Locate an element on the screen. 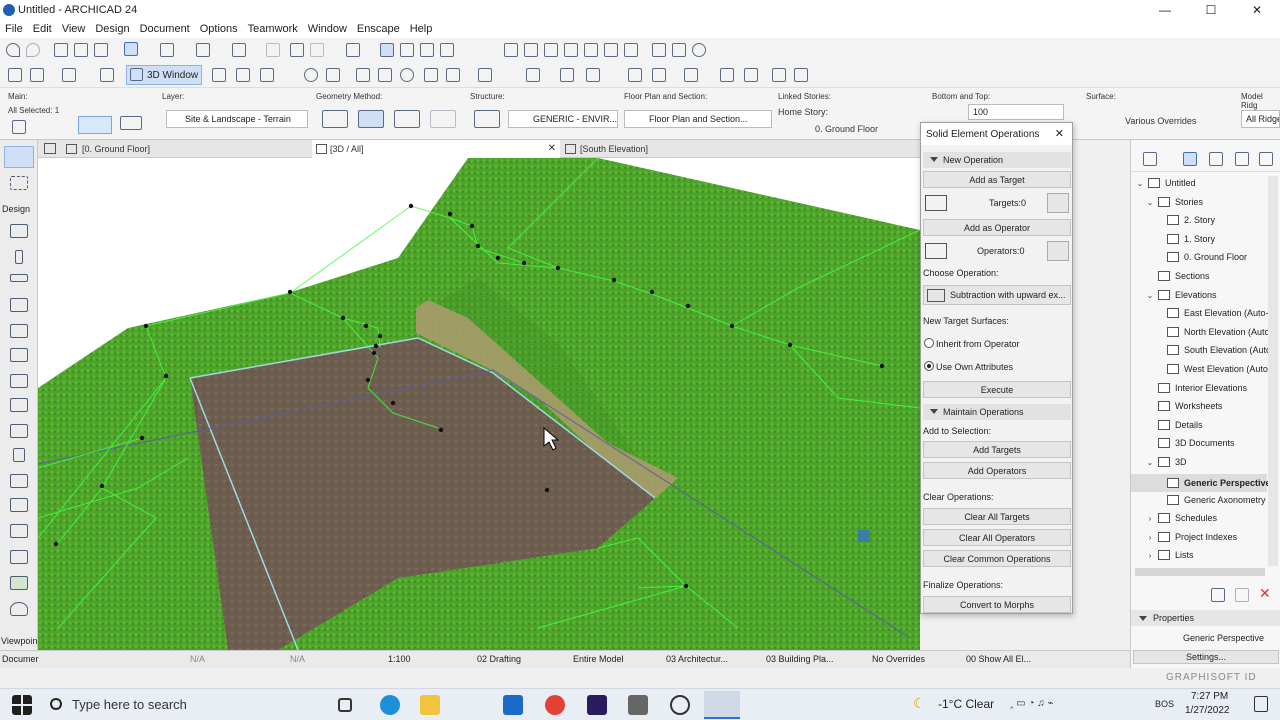 The image size is (1280, 720). render-icon is located at coordinates (727, 75).